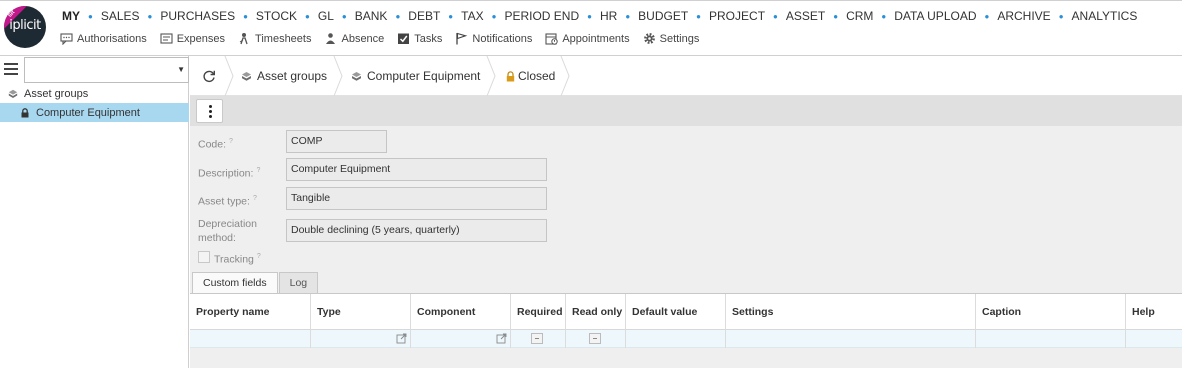 Image resolution: width=1182 pixels, height=368 pixels. I want to click on subnav-absence: Absence, so click(354, 38).